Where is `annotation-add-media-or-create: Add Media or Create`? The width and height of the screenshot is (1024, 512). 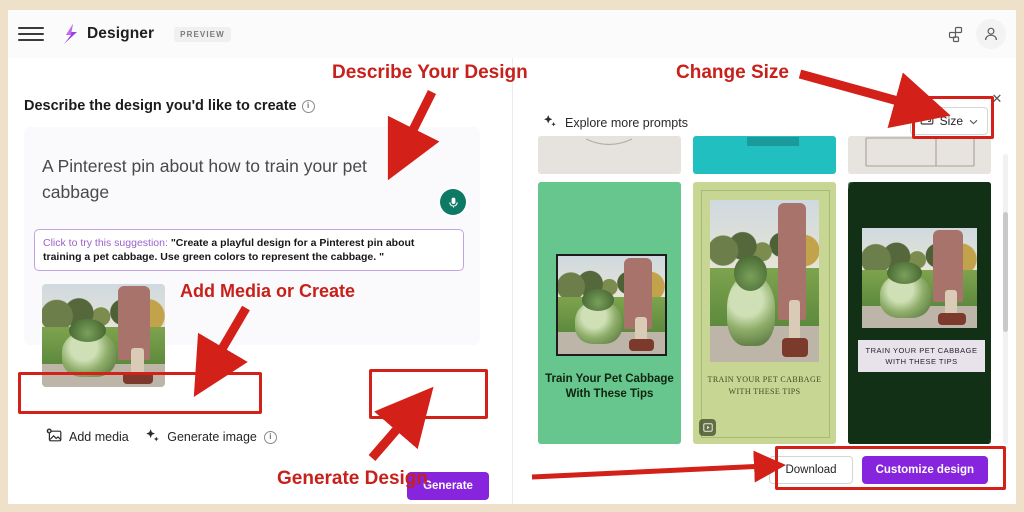 annotation-add-media-or-create: Add Media or Create is located at coordinates (268, 291).